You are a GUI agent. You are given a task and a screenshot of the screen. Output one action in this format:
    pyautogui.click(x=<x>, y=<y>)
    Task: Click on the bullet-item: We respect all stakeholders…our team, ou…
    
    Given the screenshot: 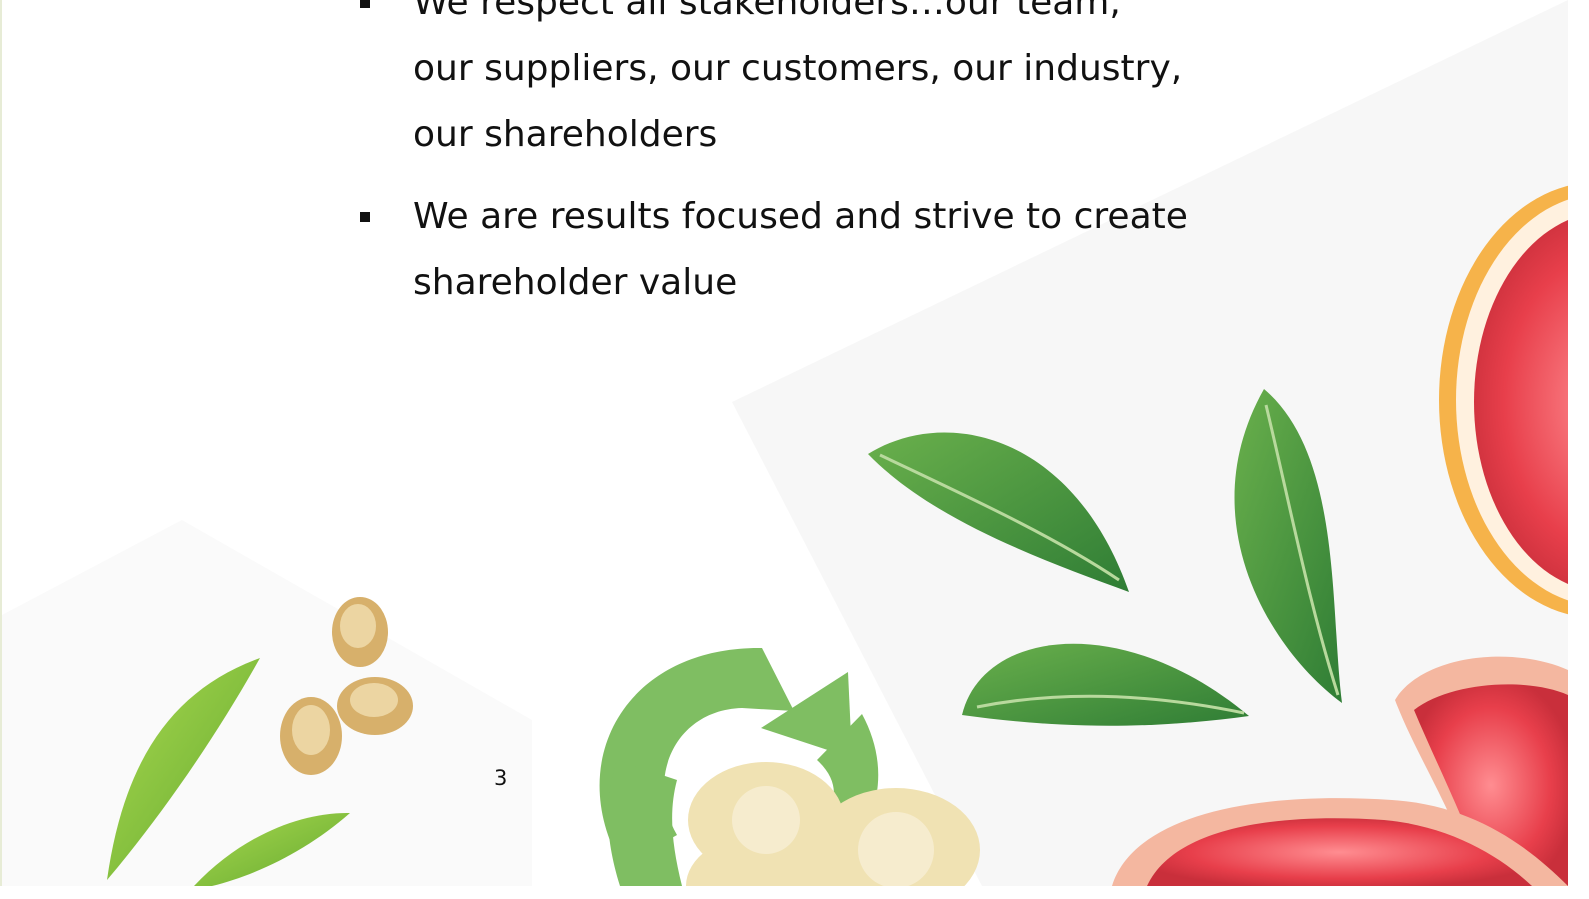 What is the action you would take?
    pyautogui.click(x=773, y=84)
    